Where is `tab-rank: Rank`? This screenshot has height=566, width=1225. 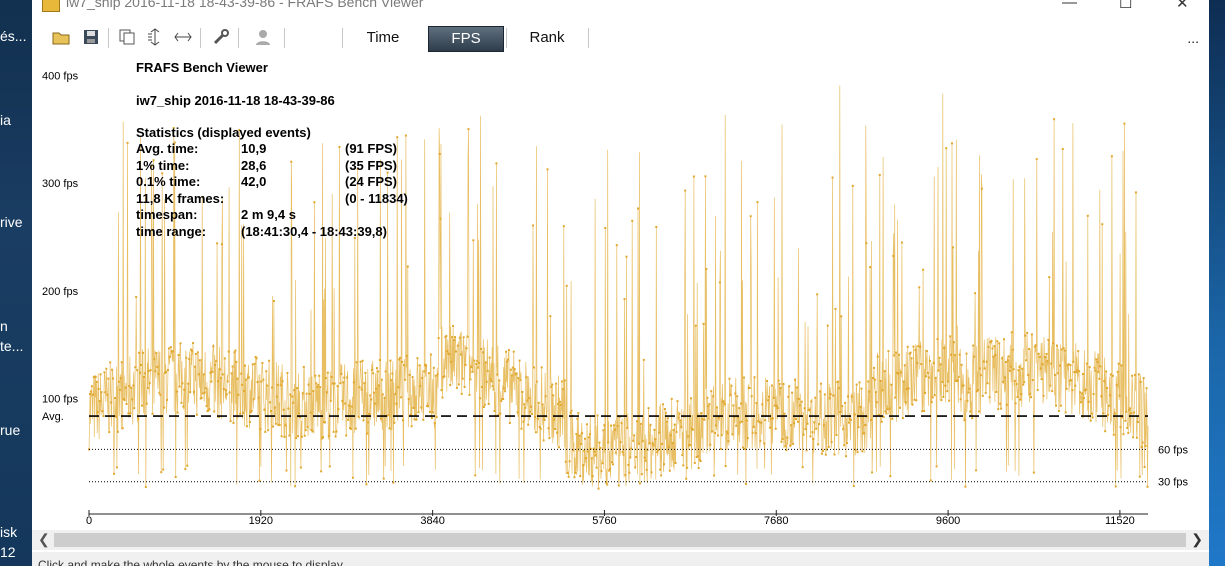
tab-rank: Rank is located at coordinates (547, 38).